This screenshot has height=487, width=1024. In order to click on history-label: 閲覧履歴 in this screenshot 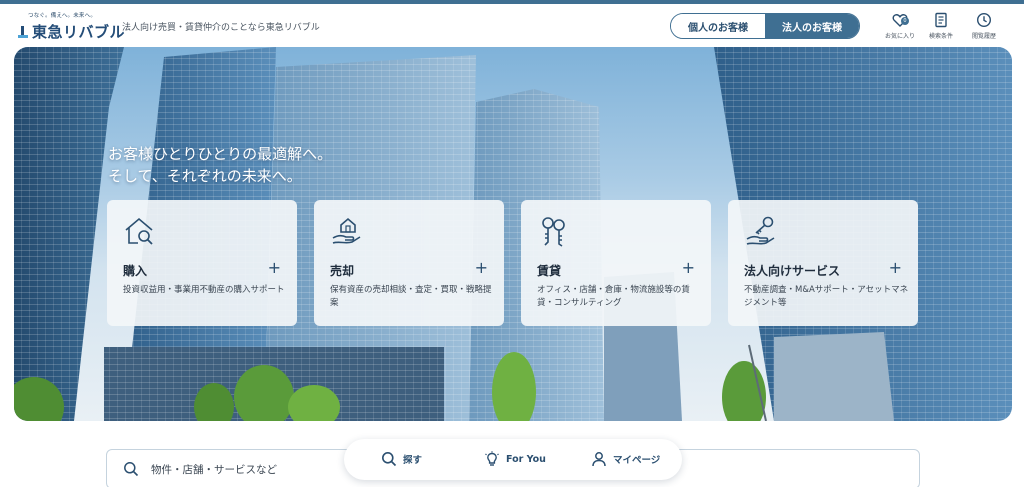, I will do `click(983, 36)`.